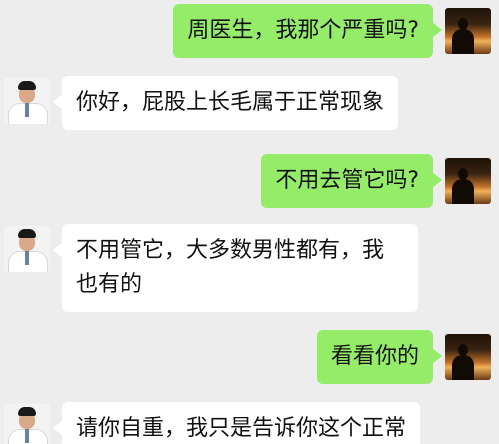  Describe the element at coordinates (249, 182) in the screenshot. I see `message-row-outgoing: 不用去管它吗?` at that location.